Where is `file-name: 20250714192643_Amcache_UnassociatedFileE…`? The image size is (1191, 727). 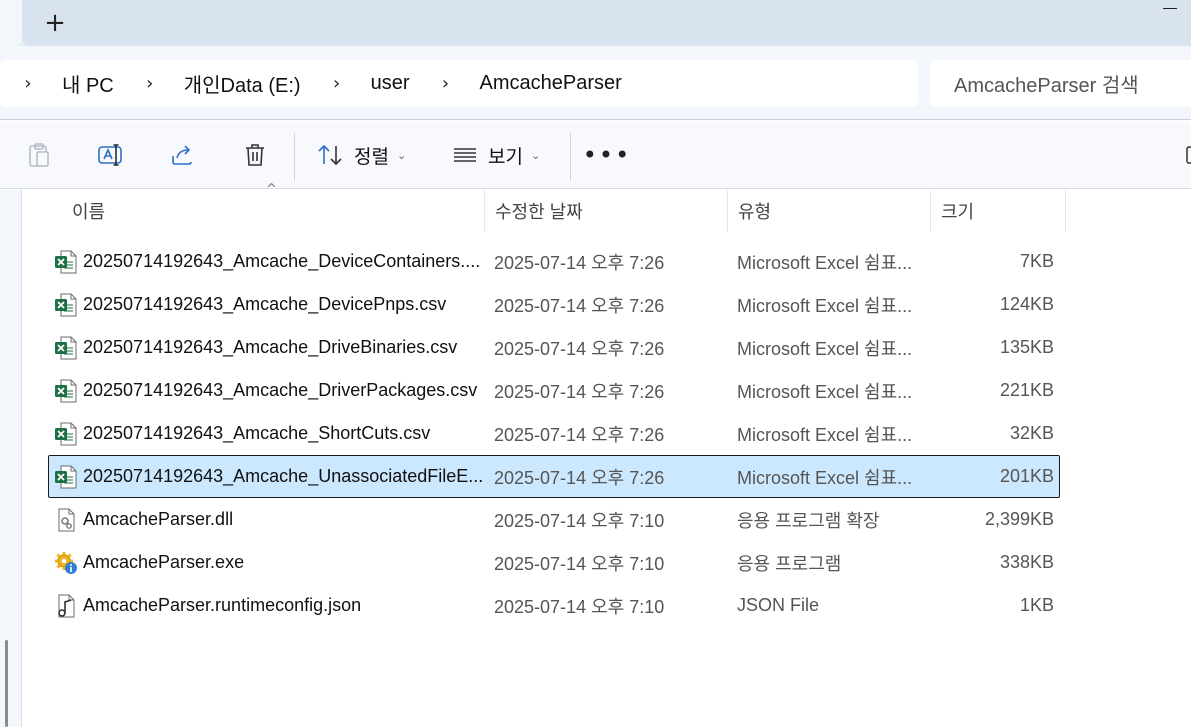 file-name: 20250714192643_Amcache_UnassociatedFileE… is located at coordinates (283, 476).